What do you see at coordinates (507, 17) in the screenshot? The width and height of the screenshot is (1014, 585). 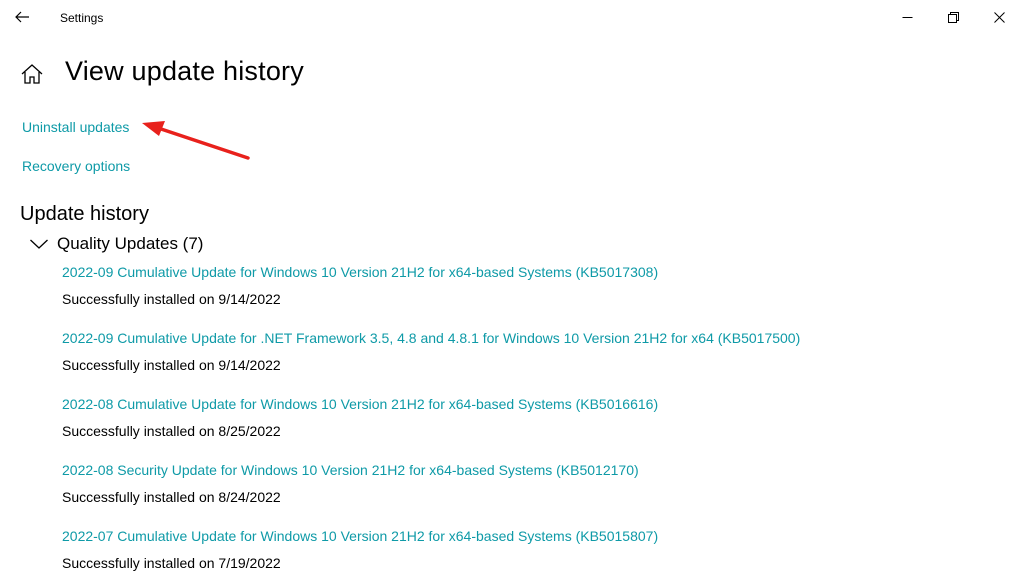 I see `title-bar: Settings` at bounding box center [507, 17].